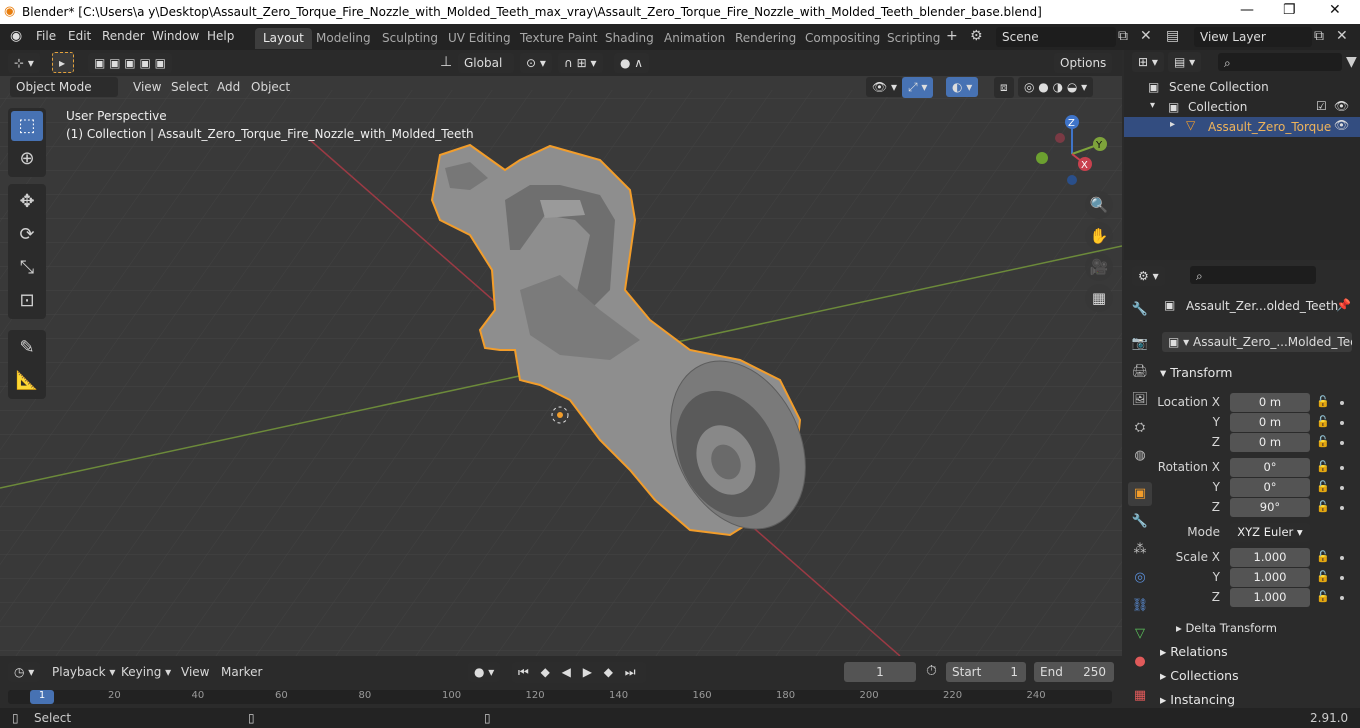 This screenshot has height=728, width=1360. Describe the element at coordinates (1148, 62) in the screenshot. I see `outliner-editor-icon: ⊞ ▾` at that location.